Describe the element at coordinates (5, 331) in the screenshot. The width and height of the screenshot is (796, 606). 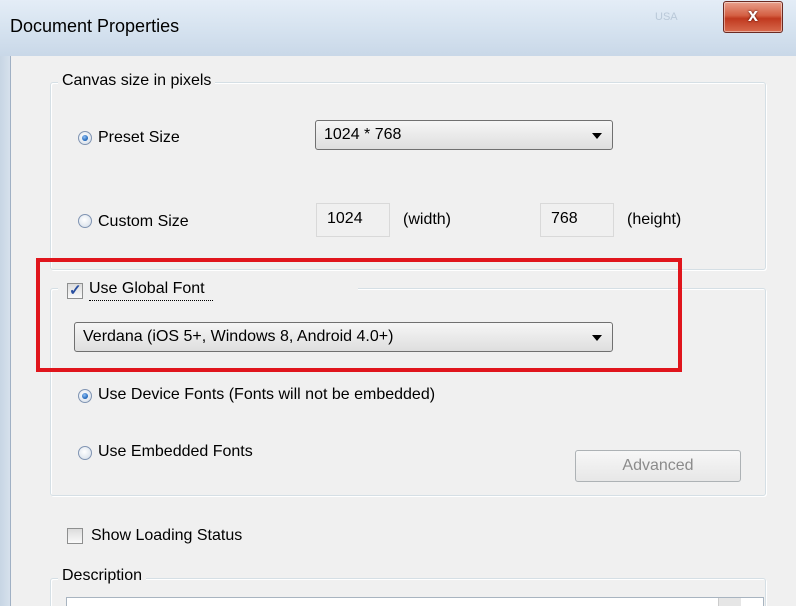
I see `window-frame-left` at that location.